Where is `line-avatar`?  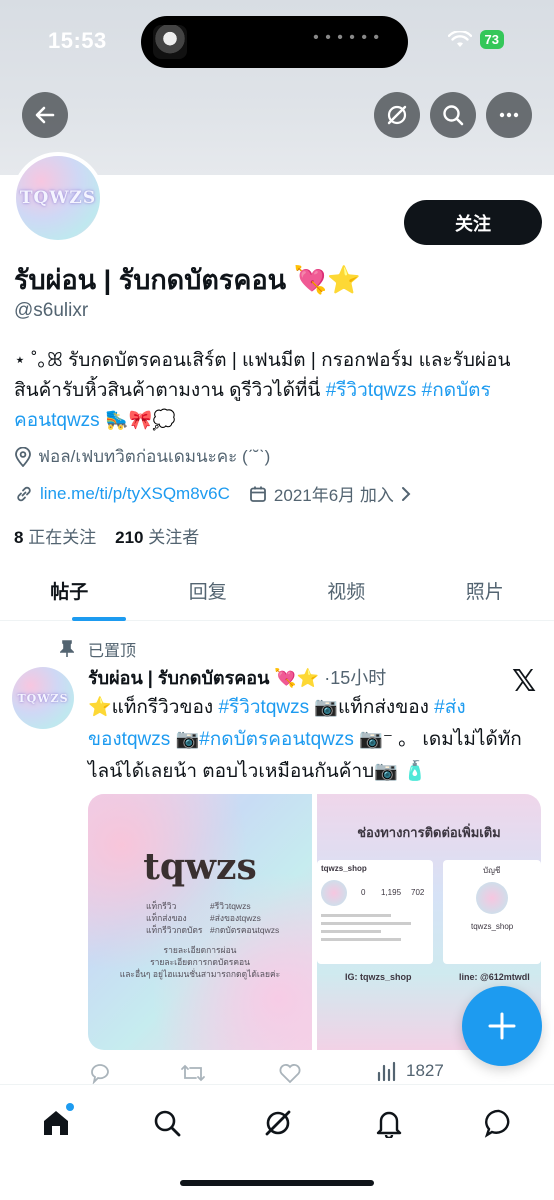 line-avatar is located at coordinates (492, 898).